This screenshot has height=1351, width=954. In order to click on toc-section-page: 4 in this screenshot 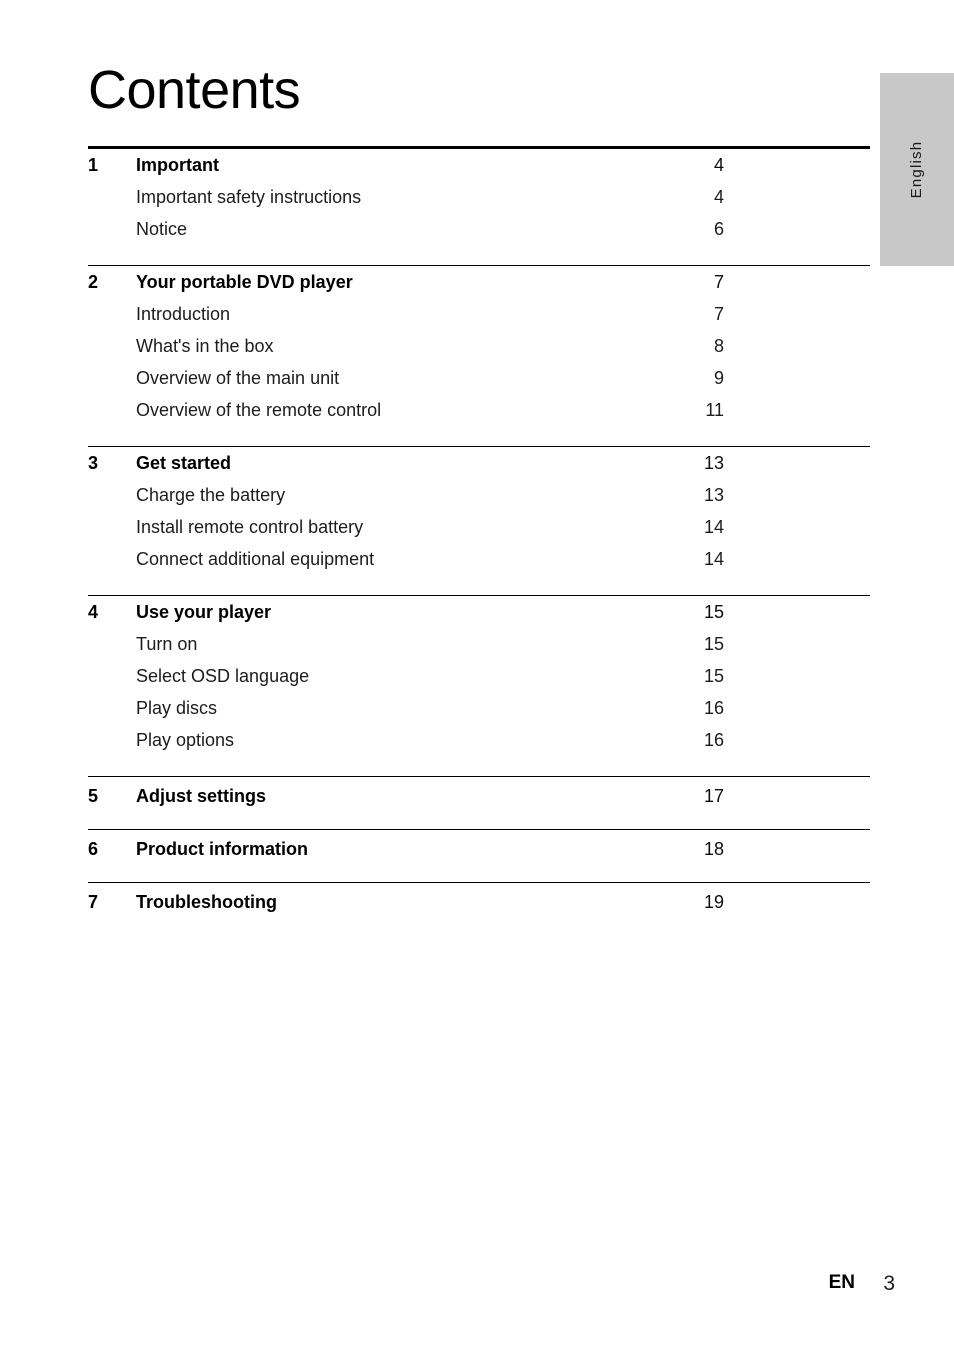, I will do `click(718, 165)`.